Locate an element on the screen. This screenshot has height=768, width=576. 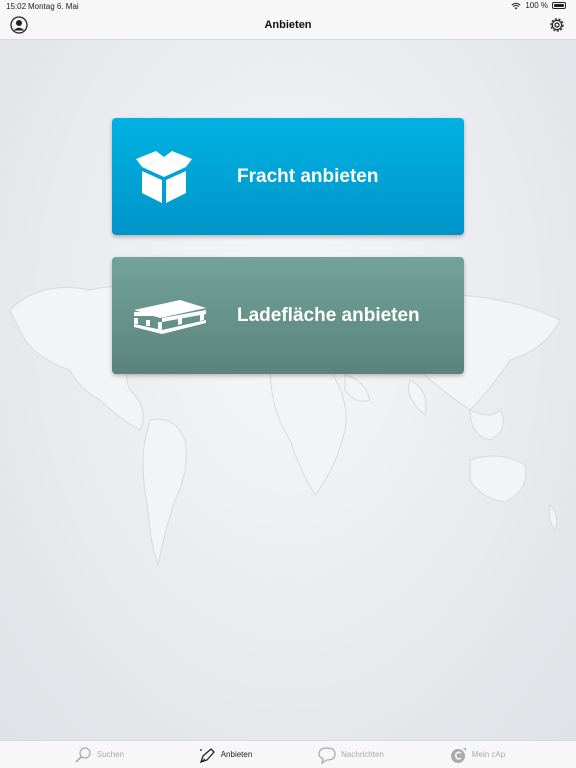
tab-suchen: Suchen is located at coordinates (99, 754).